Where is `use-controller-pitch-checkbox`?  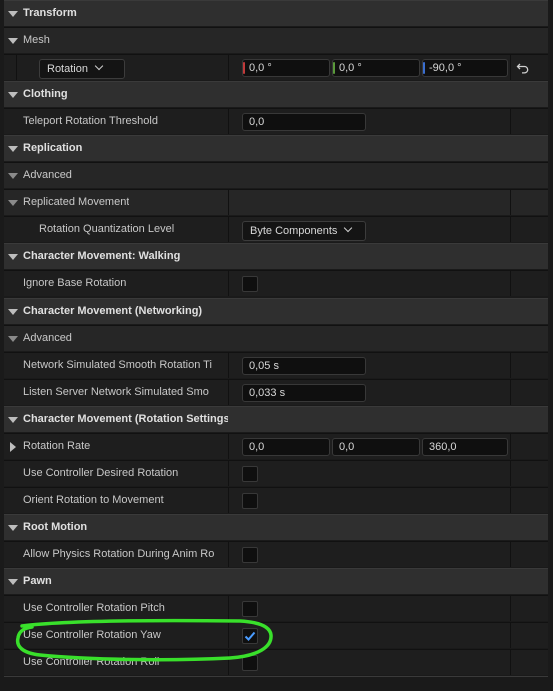 use-controller-pitch-checkbox is located at coordinates (250, 609).